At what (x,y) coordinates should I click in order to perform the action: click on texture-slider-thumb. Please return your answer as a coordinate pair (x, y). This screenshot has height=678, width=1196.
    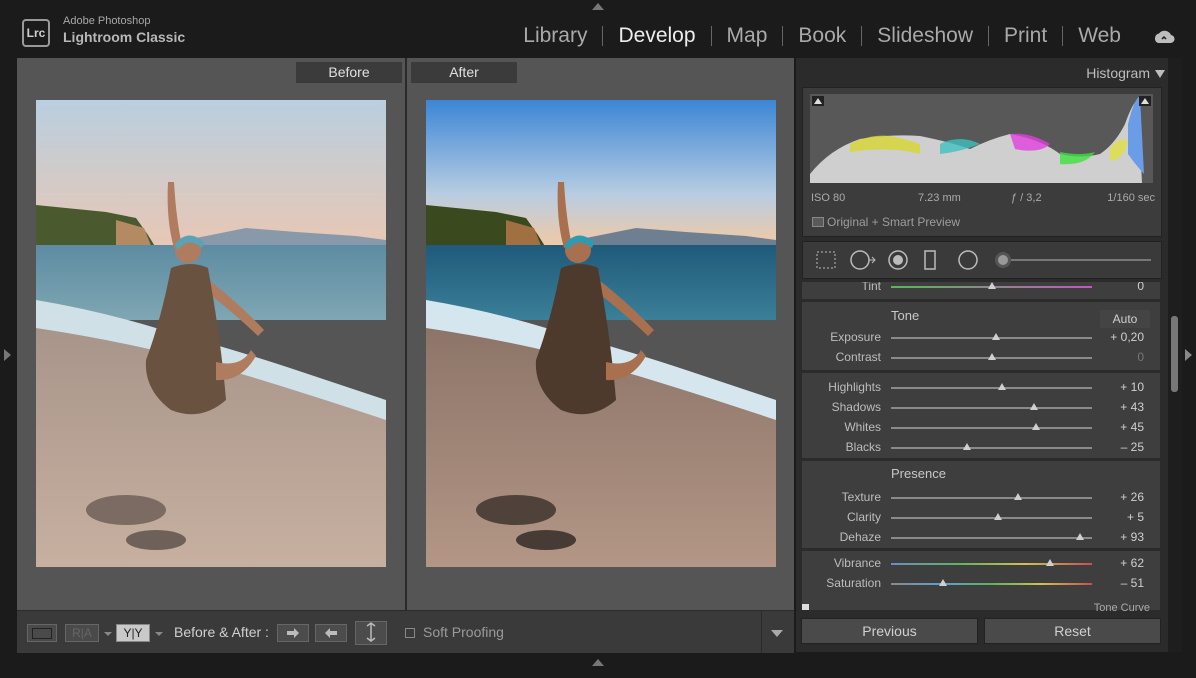
    Looking at the image, I should click on (1017, 496).